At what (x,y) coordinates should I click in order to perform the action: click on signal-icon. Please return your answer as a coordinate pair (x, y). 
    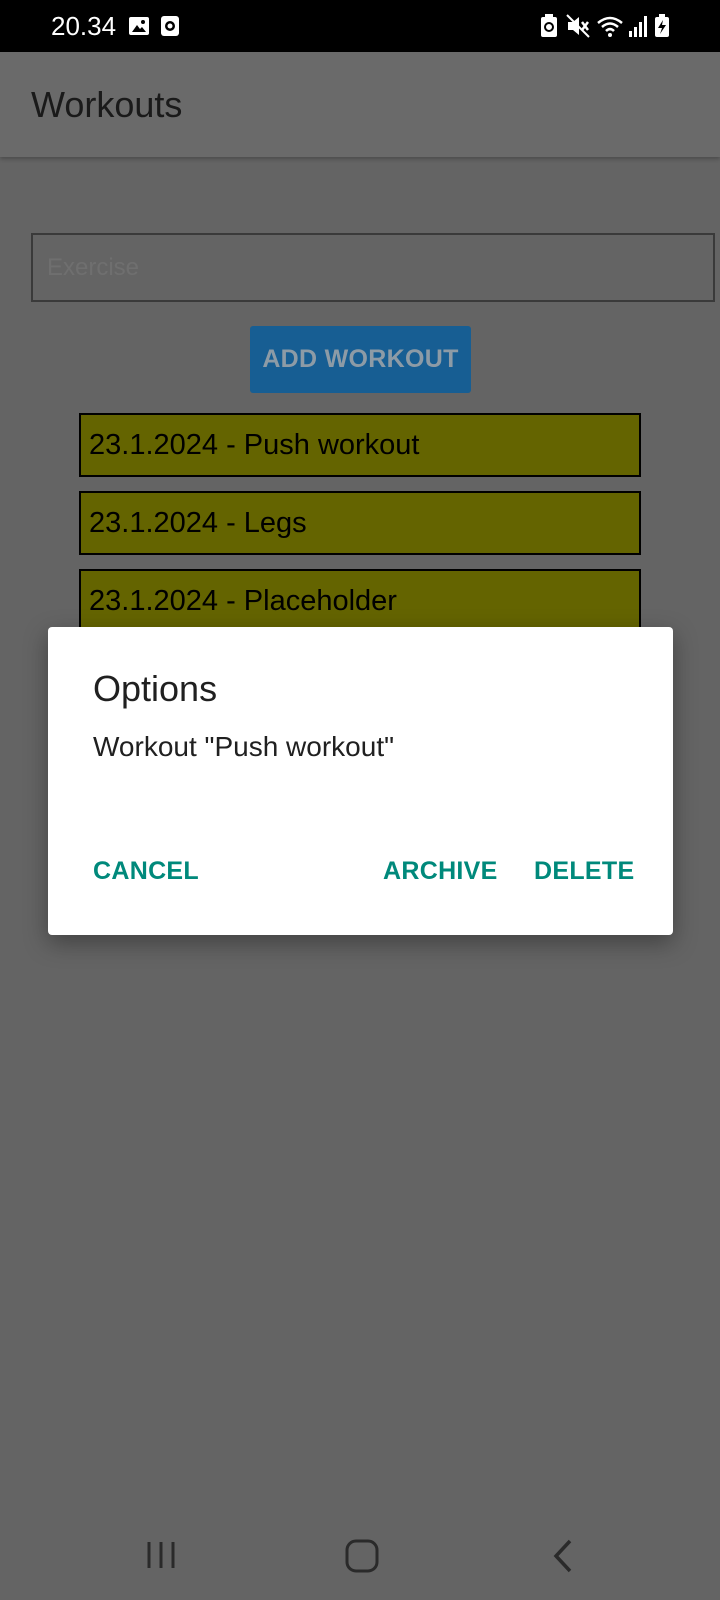
    Looking at the image, I should click on (638, 26).